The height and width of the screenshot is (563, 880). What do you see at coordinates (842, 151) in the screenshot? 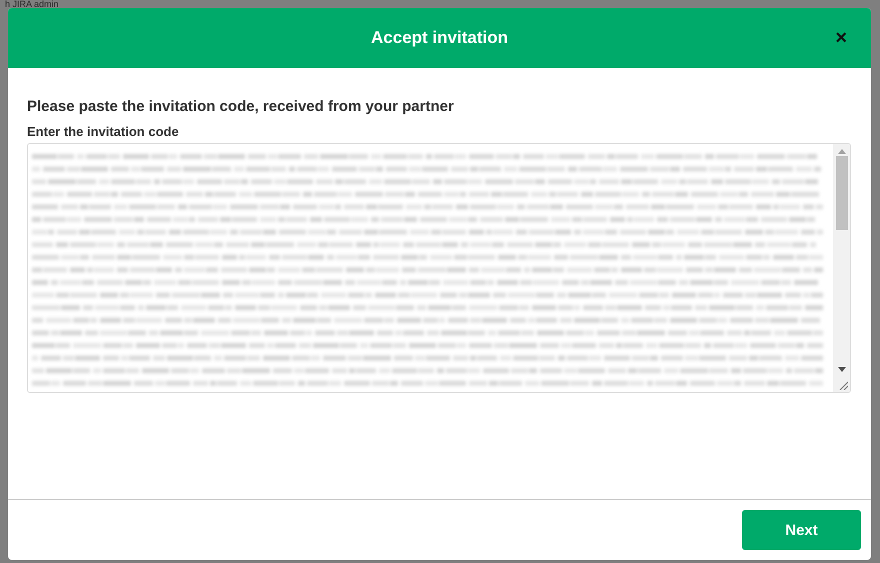
I see `scroll-up-icon` at bounding box center [842, 151].